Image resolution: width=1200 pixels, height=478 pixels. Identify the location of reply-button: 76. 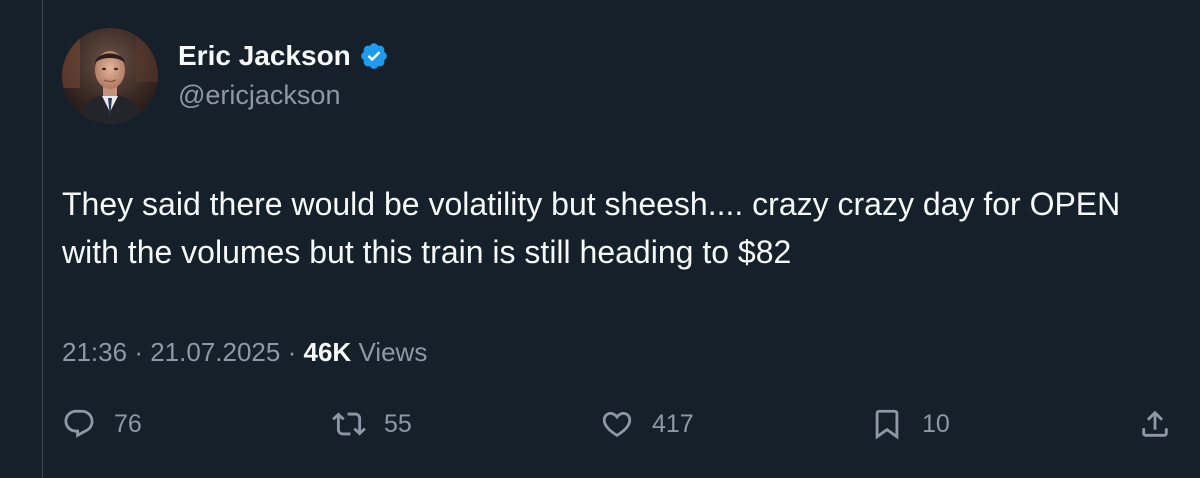
(102, 424).